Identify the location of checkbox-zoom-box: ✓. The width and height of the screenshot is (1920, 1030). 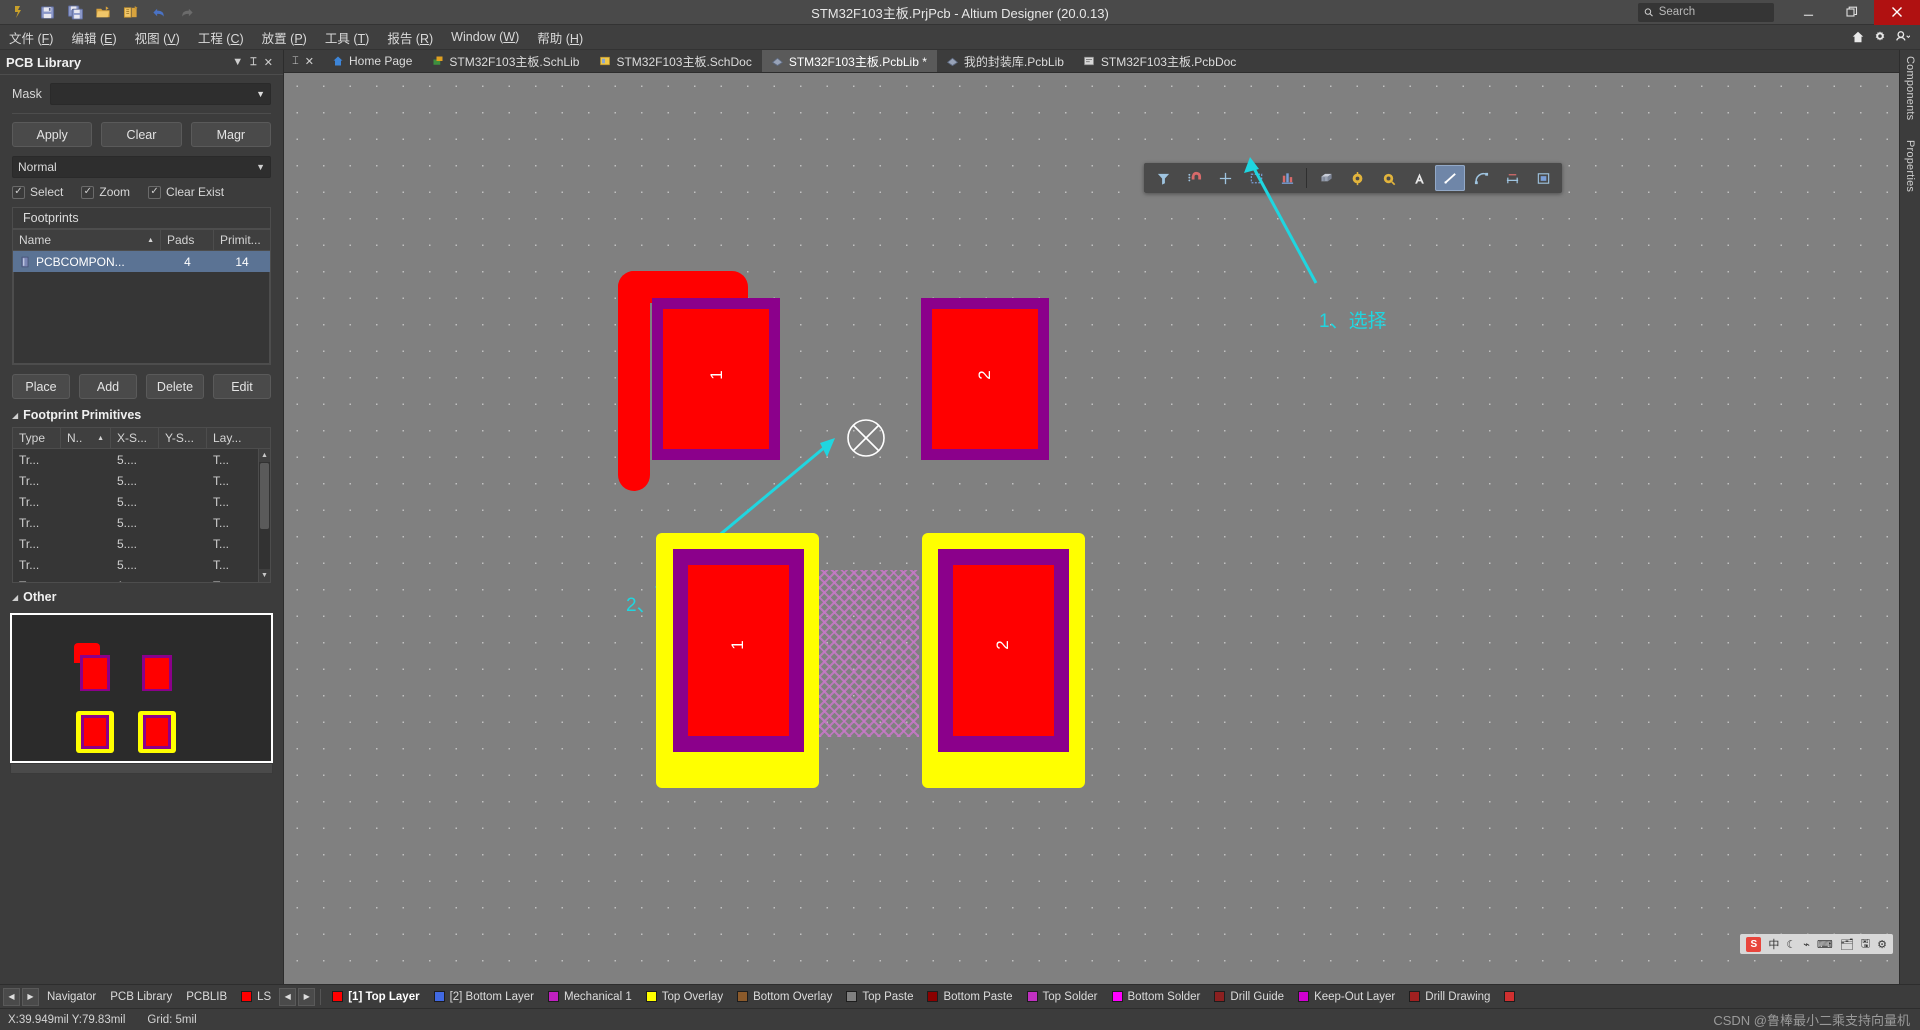
(88, 192).